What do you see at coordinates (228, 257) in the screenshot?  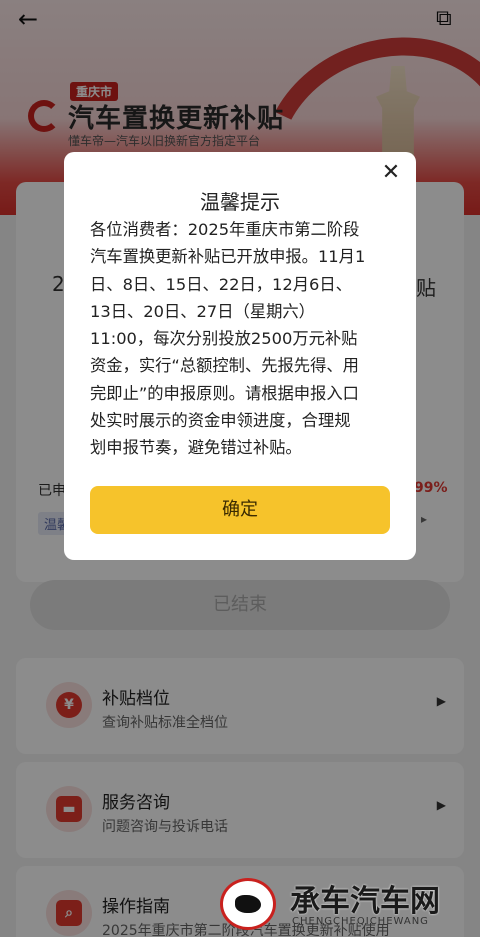 I see `dialog-line: 汽车置换更新补贴已开放申报。11月1` at bounding box center [228, 257].